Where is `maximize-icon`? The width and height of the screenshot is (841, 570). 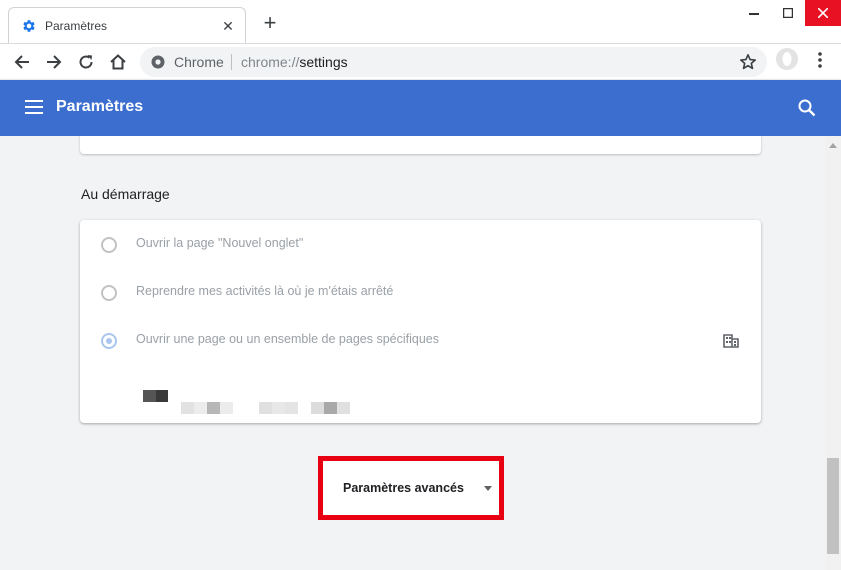
maximize-icon is located at coordinates (788, 13).